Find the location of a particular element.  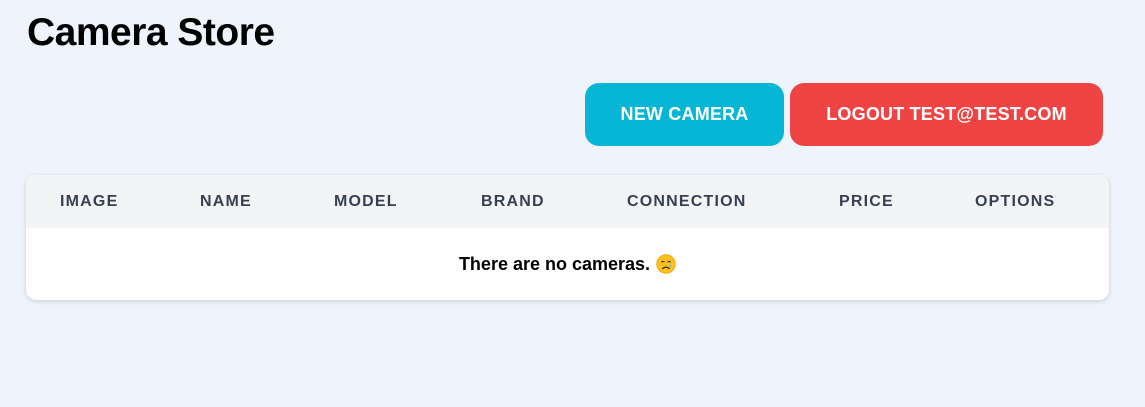

column-header-options: OPTIONS is located at coordinates (1015, 201).